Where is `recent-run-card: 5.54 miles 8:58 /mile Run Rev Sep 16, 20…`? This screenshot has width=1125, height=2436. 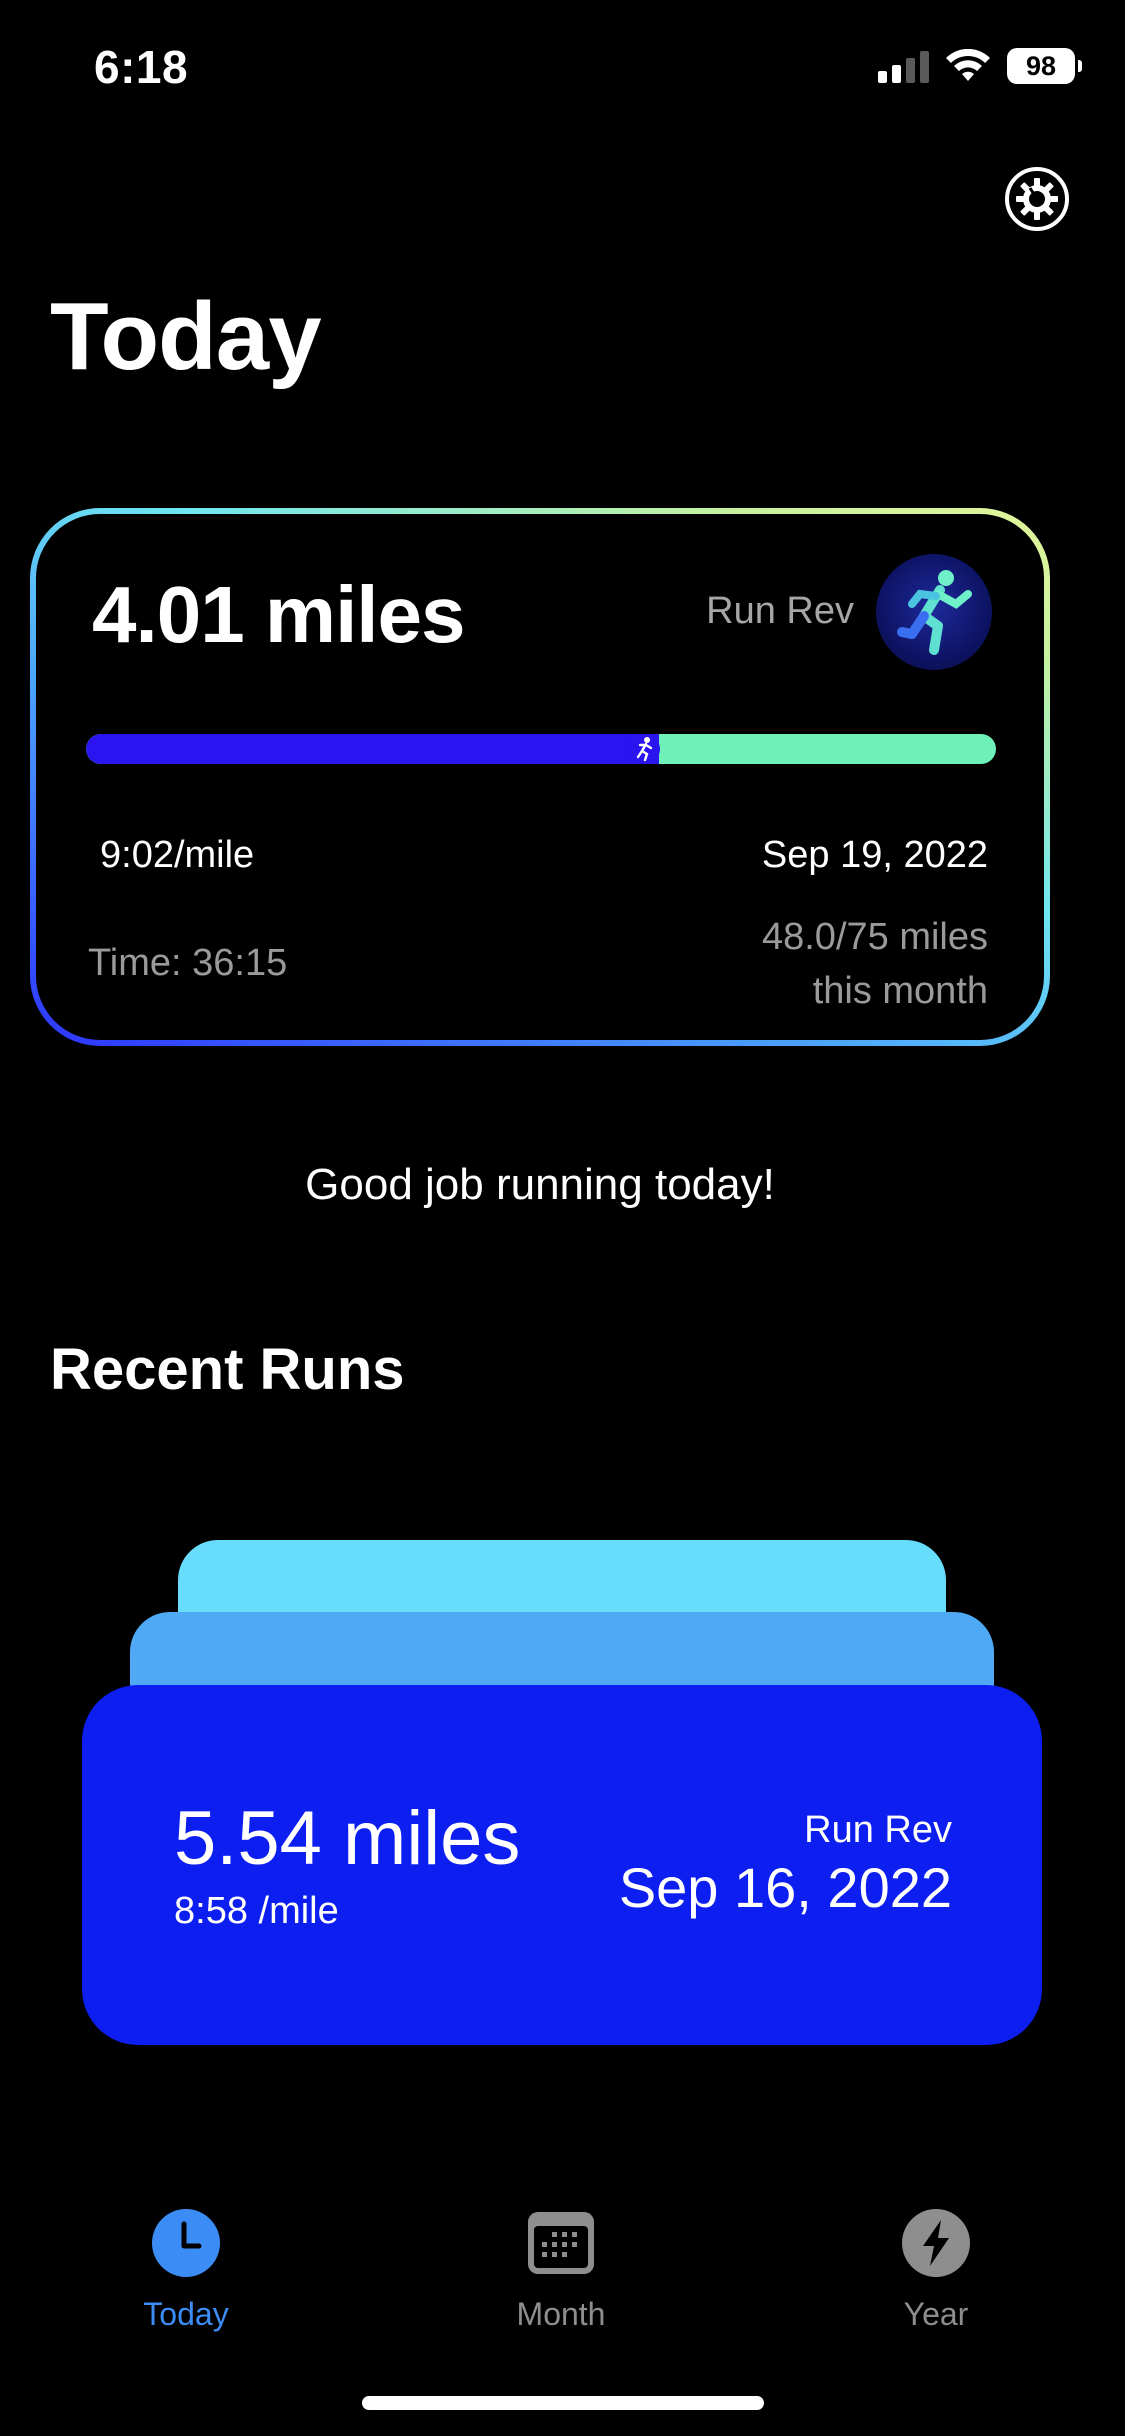 recent-run-card: 5.54 miles 8:58 /mile Run Rev Sep 16, 20… is located at coordinates (562, 1865).